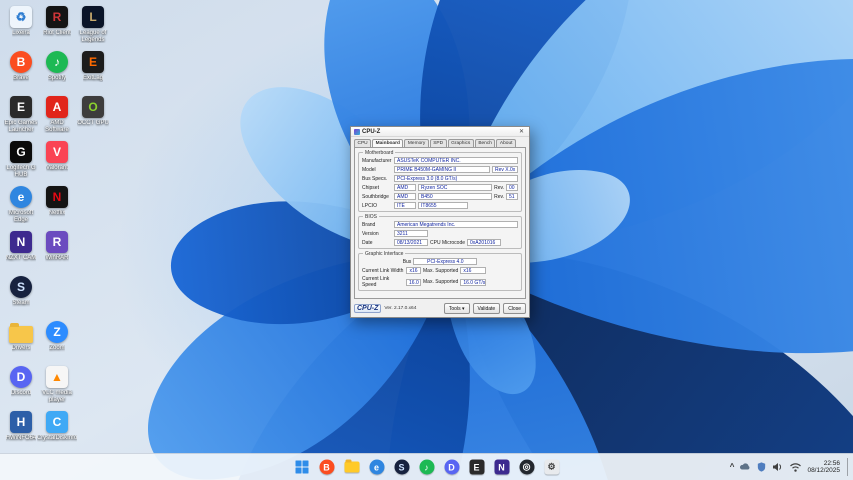 The width and height of the screenshot is (853, 480). I want to click on desktop-icon-crystaldiskinfo: C CrystalDiskInfo, so click(57, 426).